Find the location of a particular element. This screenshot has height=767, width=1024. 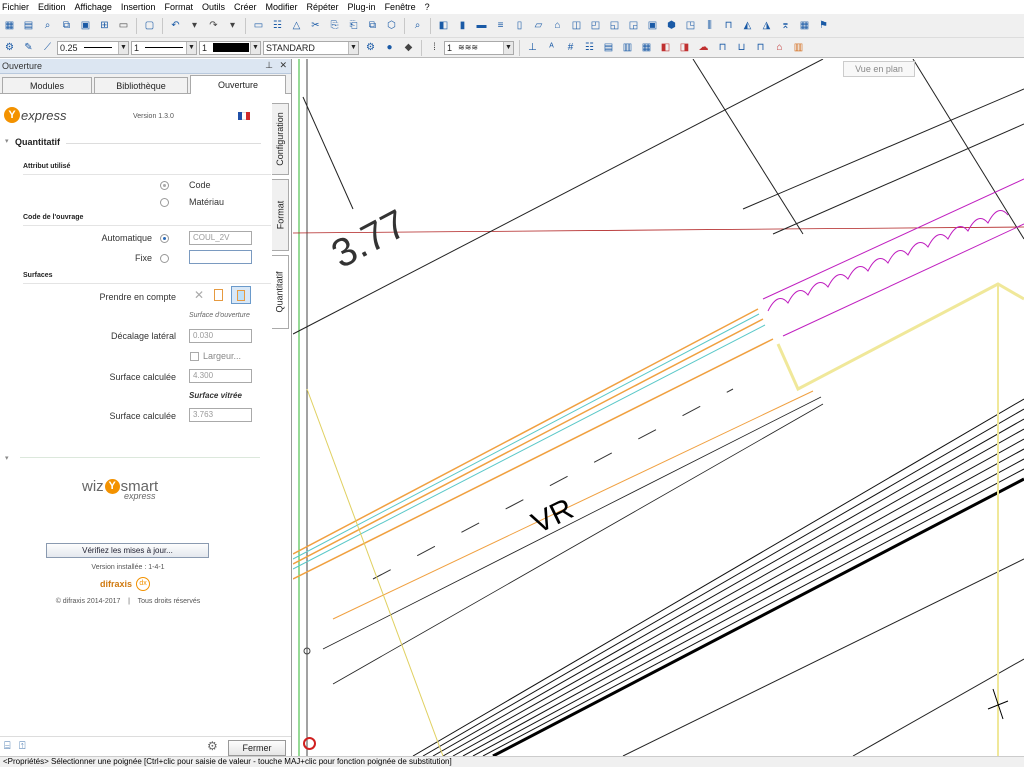

tab-configuration: Configuration is located at coordinates (280, 139).